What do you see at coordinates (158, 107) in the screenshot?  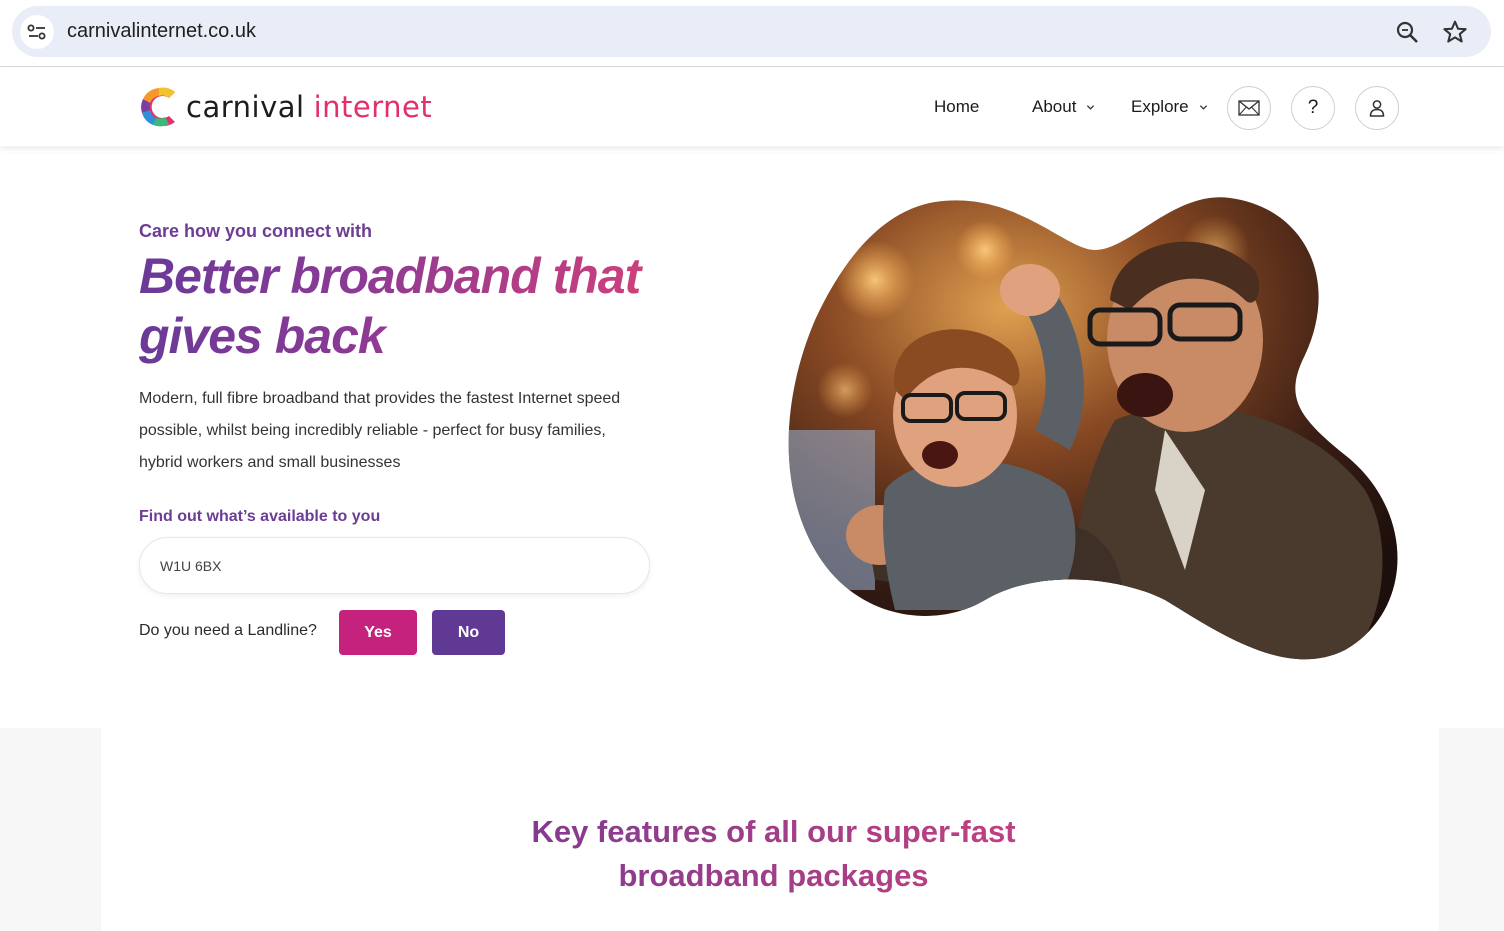 I see `carnival-logo-mark` at bounding box center [158, 107].